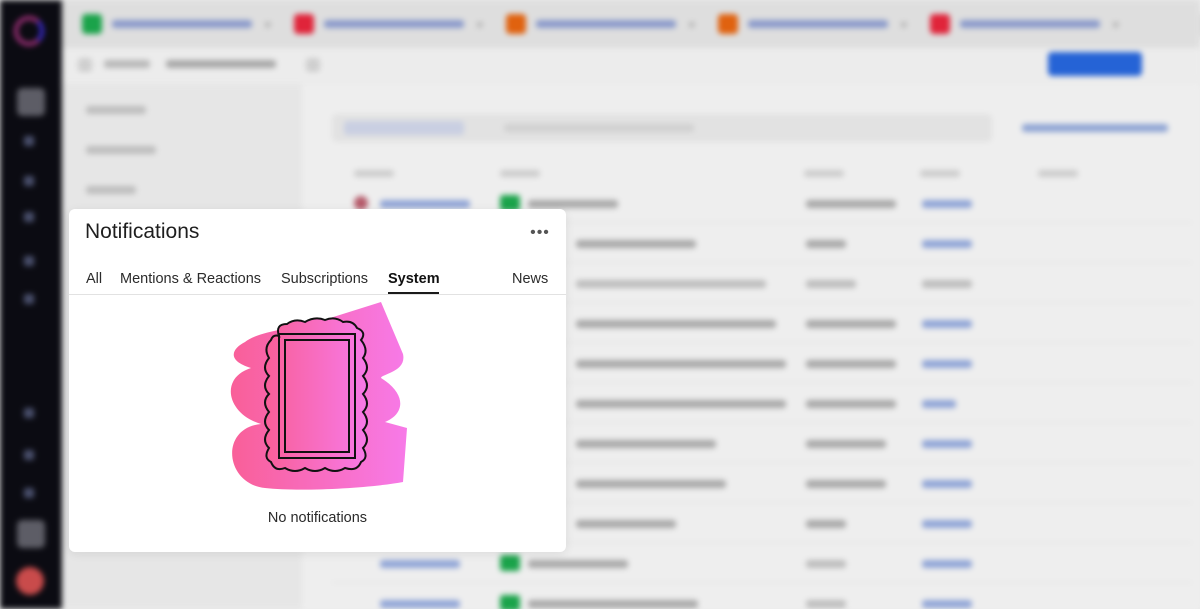 Image resolution: width=1200 pixels, height=609 pixels. What do you see at coordinates (631, 64) in the screenshot?
I see `background-toolbar` at bounding box center [631, 64].